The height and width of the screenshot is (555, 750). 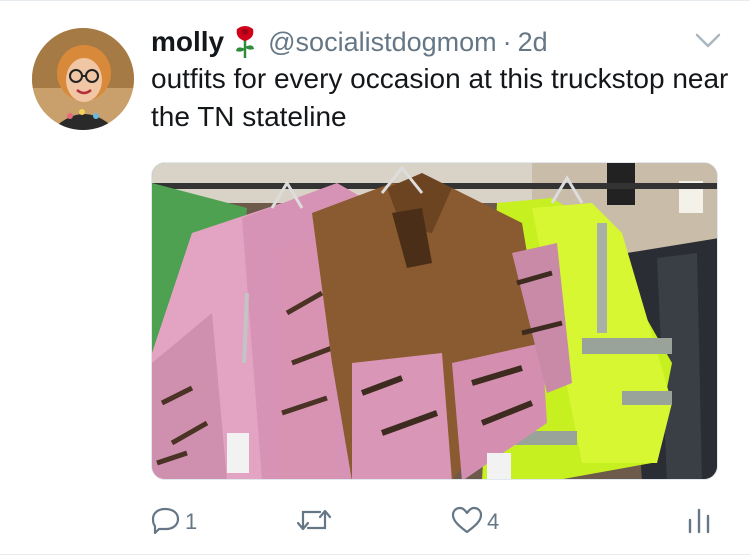 I want to click on chevron-down-icon, so click(x=708, y=40).